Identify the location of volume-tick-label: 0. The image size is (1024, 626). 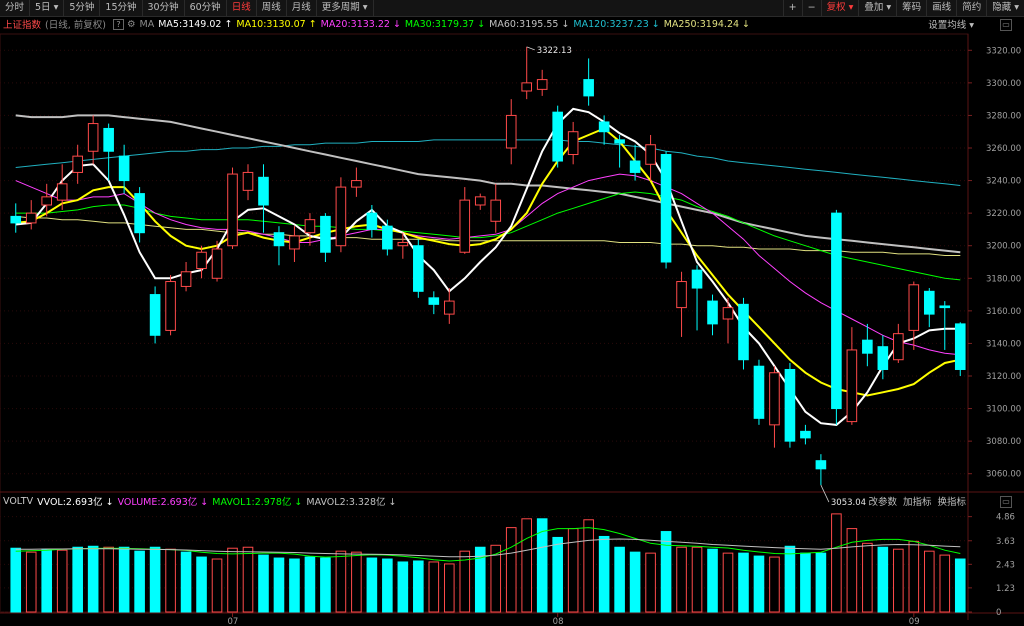
(998, 613).